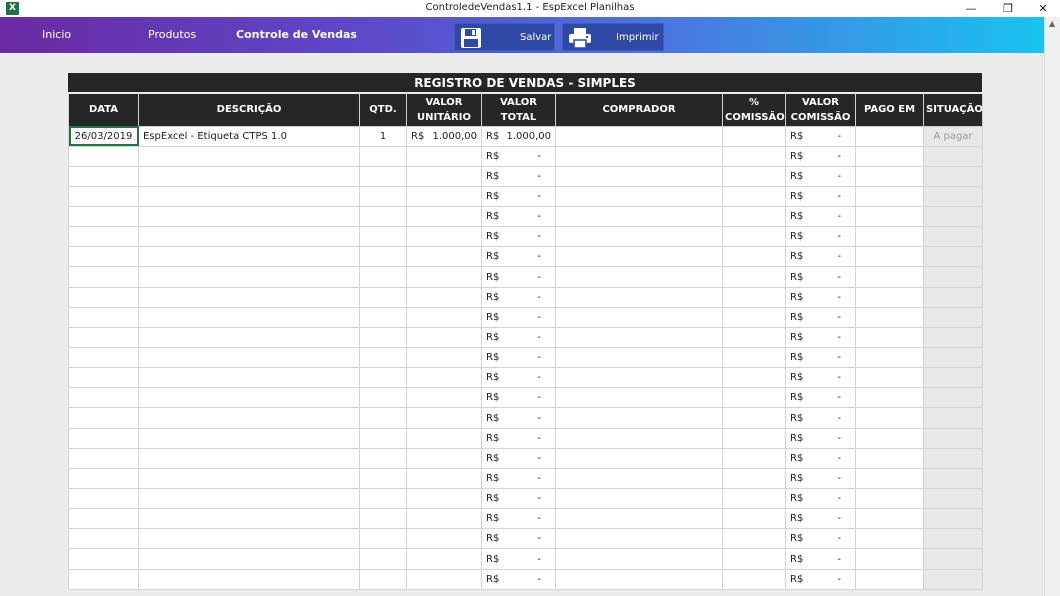  I want to click on col-valor-total: VALOR TOTAL, so click(518, 110).